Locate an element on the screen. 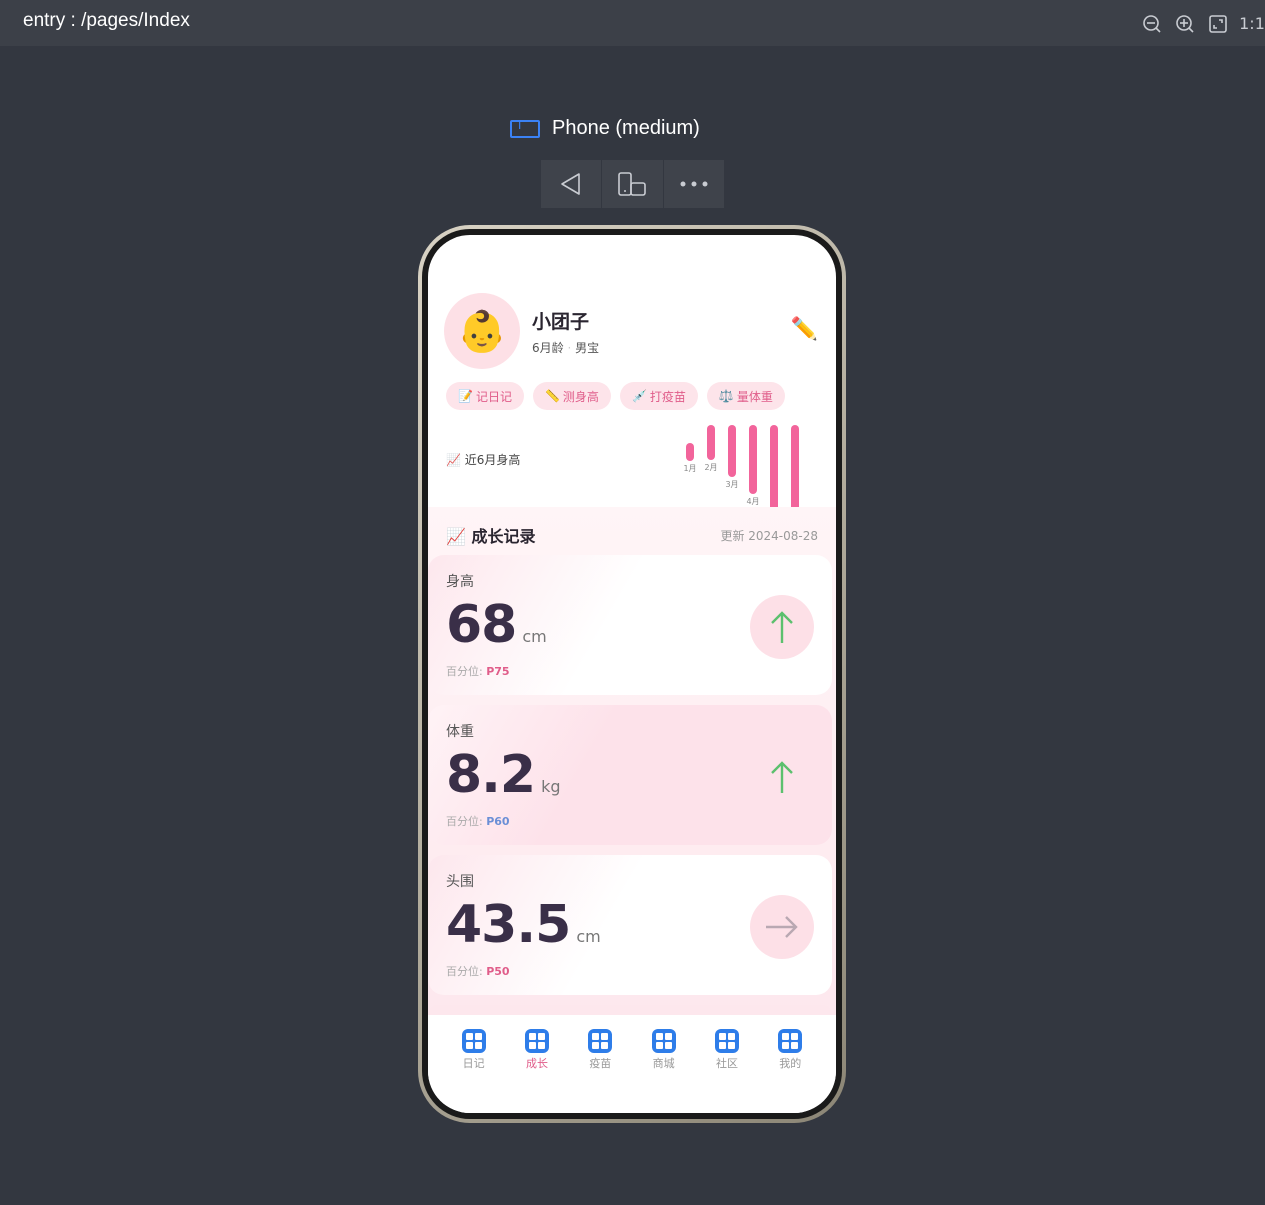  bar-label: 1月 is located at coordinates (690, 468).